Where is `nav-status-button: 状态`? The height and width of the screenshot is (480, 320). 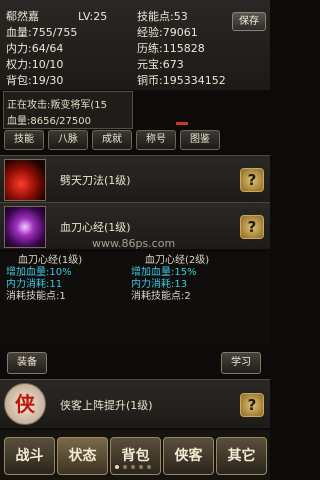
nav-status-button: 状态 is located at coordinates (82, 456).